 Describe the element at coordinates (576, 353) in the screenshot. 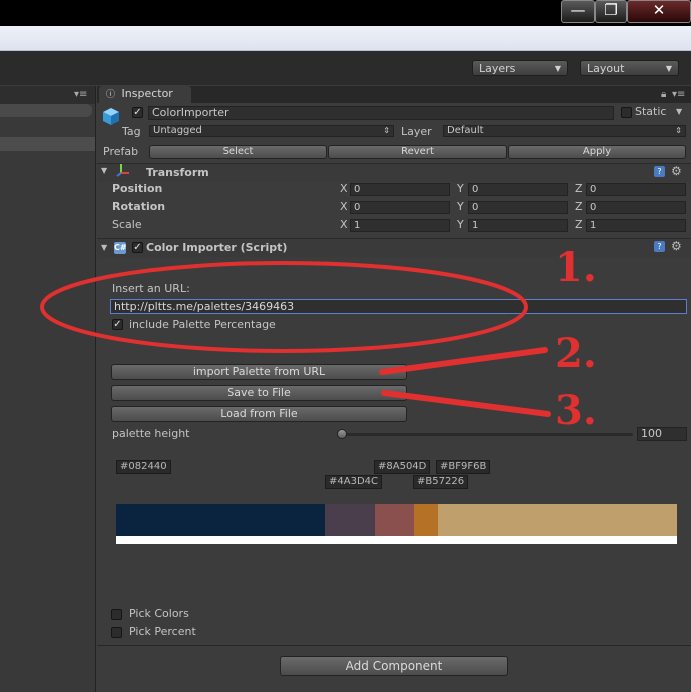

I see `annotation-step2: 2.` at that location.